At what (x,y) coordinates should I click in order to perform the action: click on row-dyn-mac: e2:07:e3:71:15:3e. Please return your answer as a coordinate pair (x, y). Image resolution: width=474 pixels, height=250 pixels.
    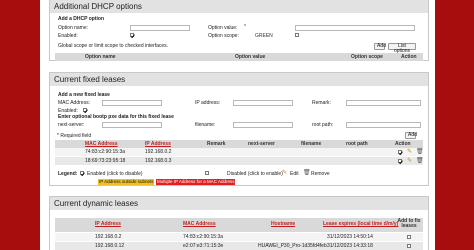
    Looking at the image, I should click on (203, 246).